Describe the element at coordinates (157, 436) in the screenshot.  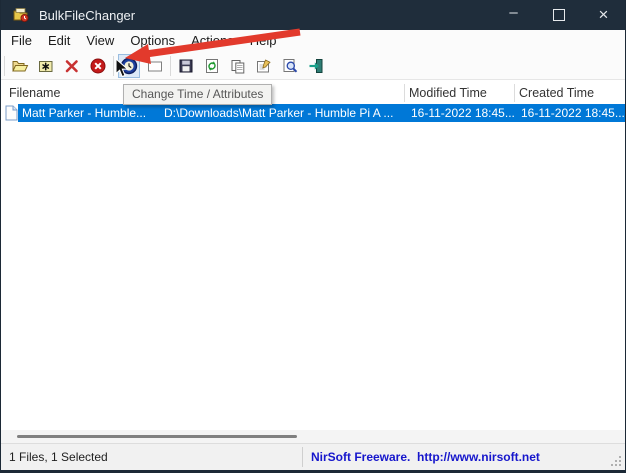
I see `horizontal-scrollbar-thumb` at that location.